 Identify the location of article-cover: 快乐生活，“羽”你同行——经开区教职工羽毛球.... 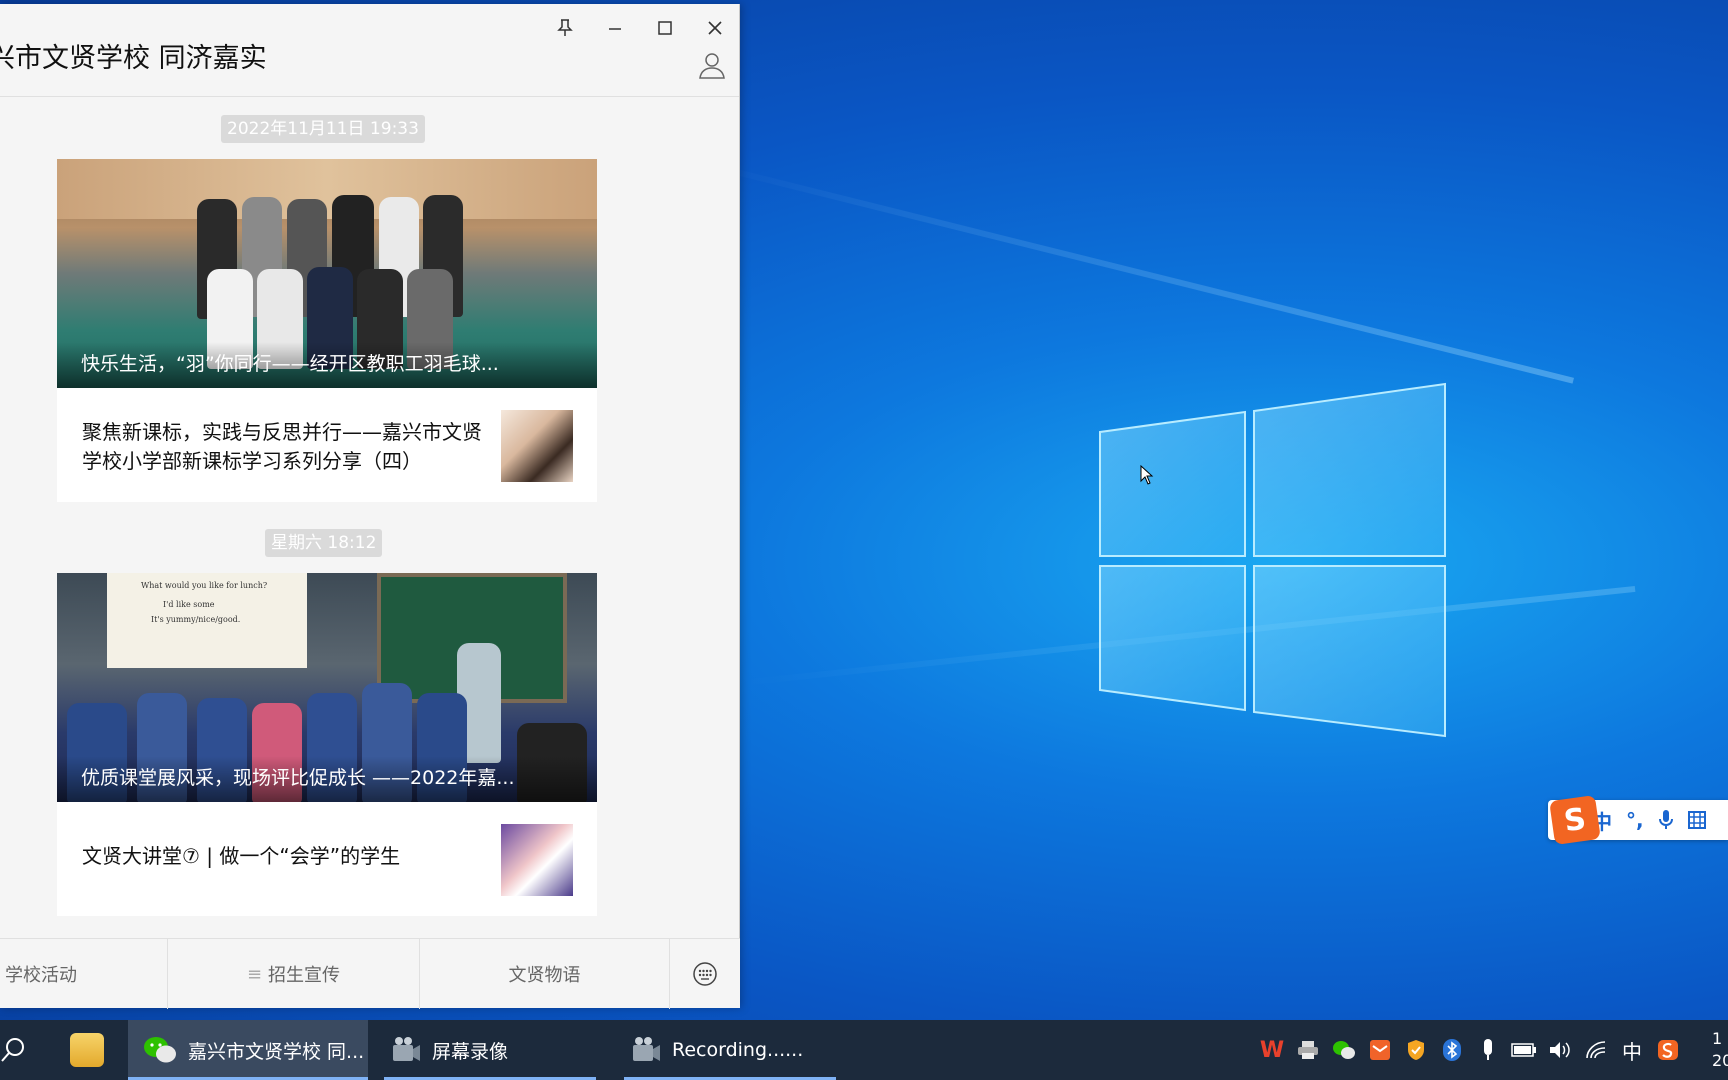
(327, 273).